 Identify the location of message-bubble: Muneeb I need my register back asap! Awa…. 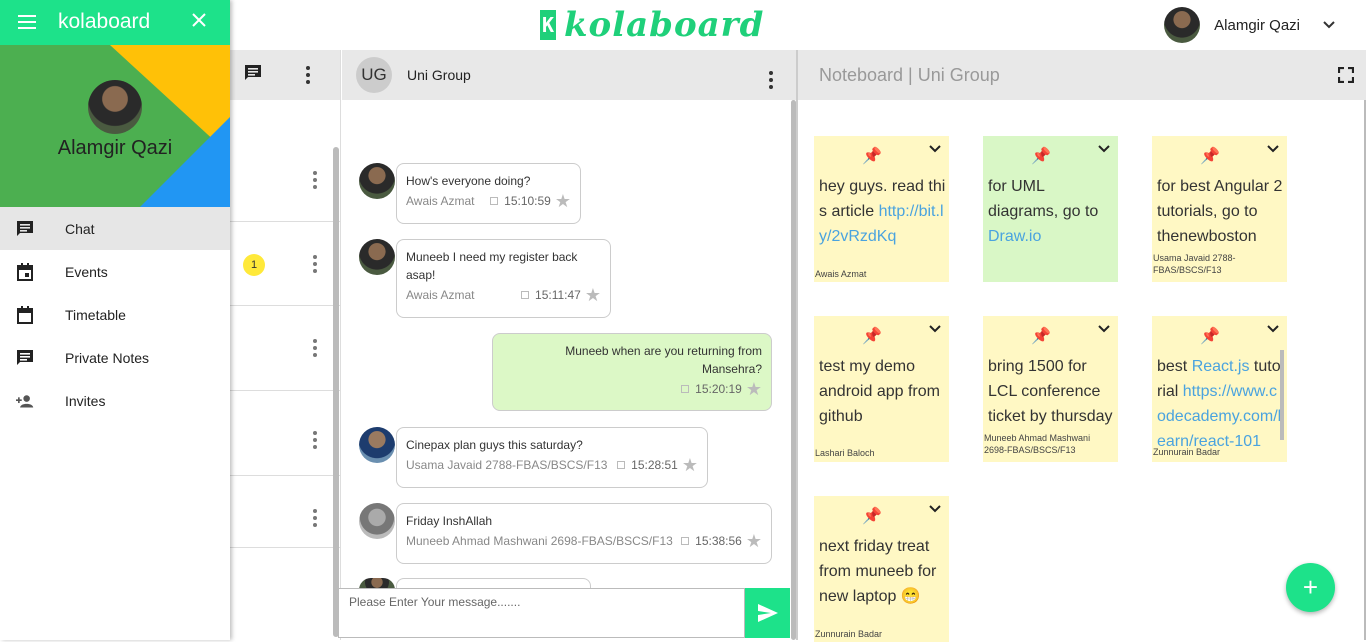
(503, 278).